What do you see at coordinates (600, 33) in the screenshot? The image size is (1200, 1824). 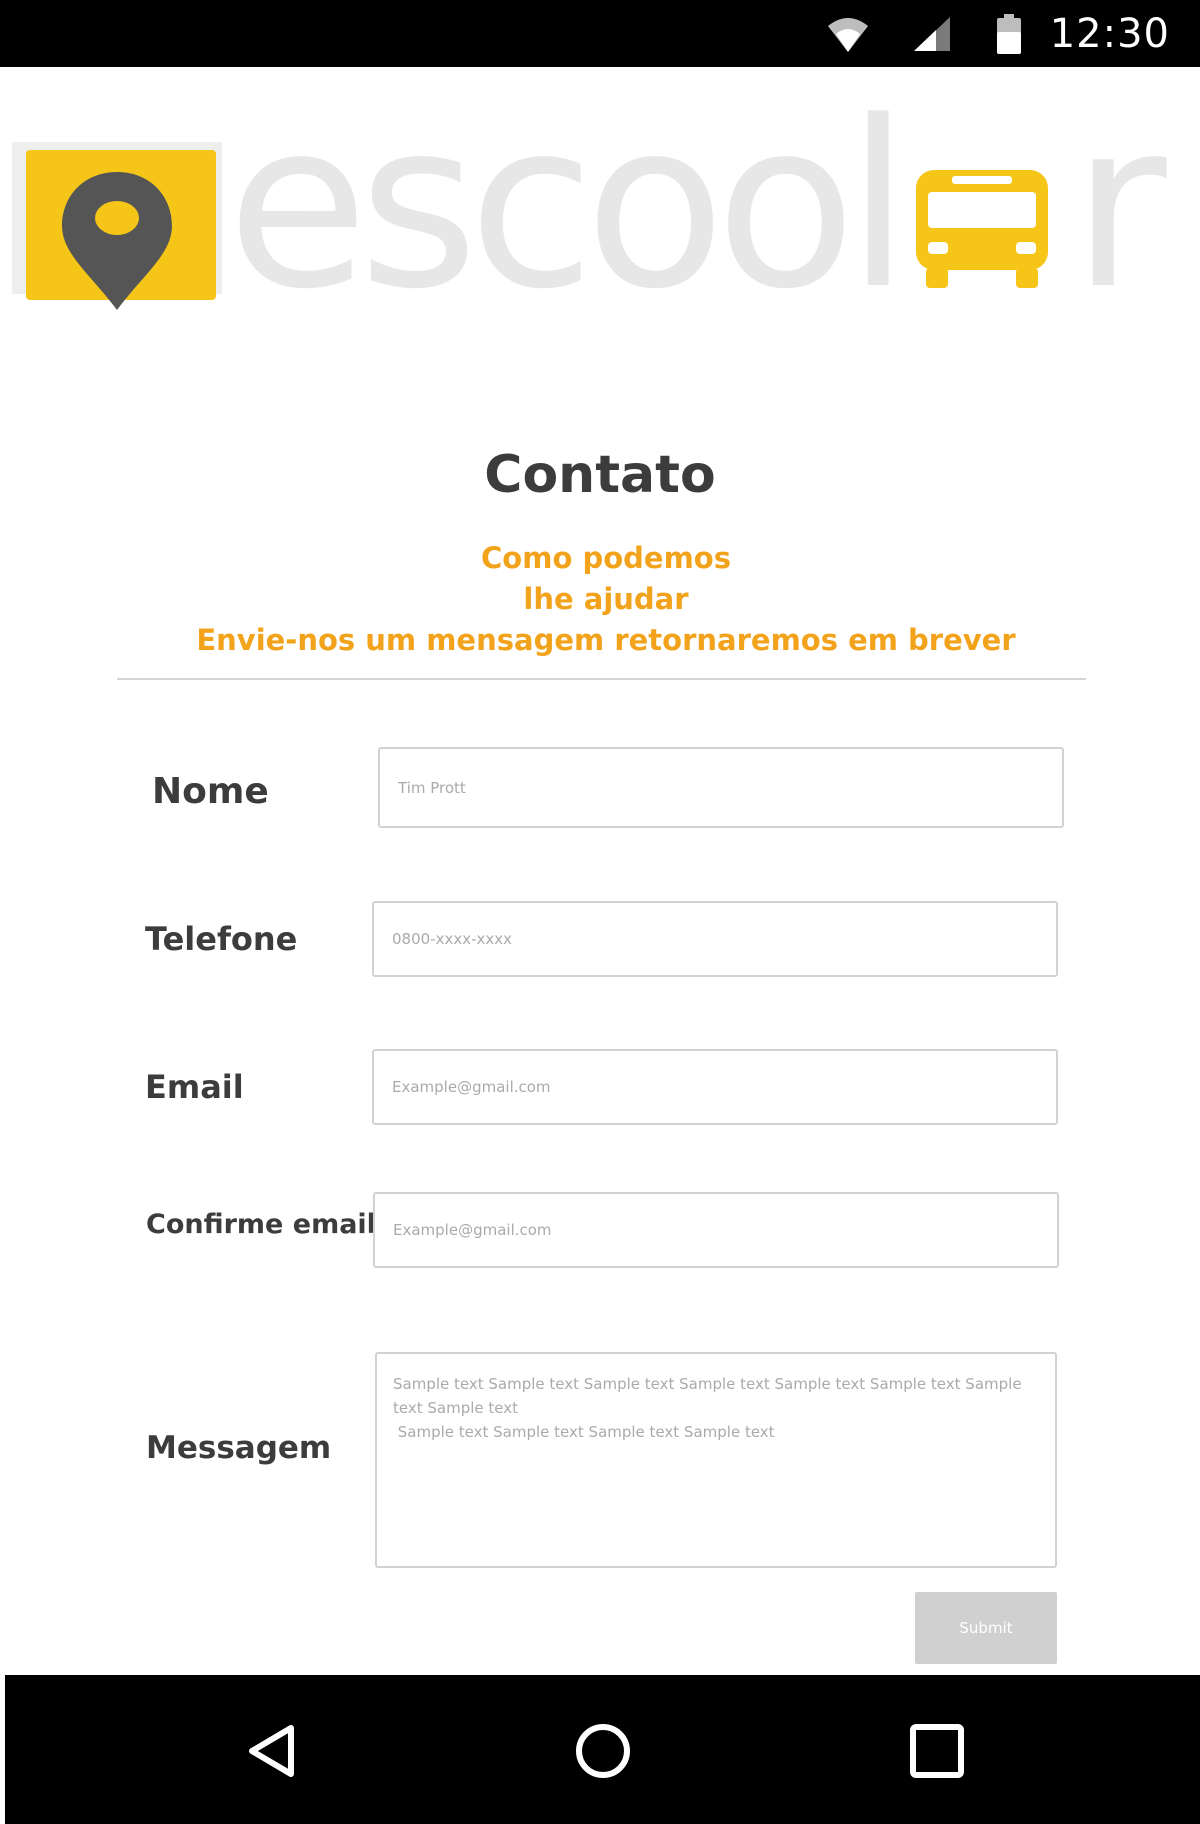 I see `status-bar: 12:30` at bounding box center [600, 33].